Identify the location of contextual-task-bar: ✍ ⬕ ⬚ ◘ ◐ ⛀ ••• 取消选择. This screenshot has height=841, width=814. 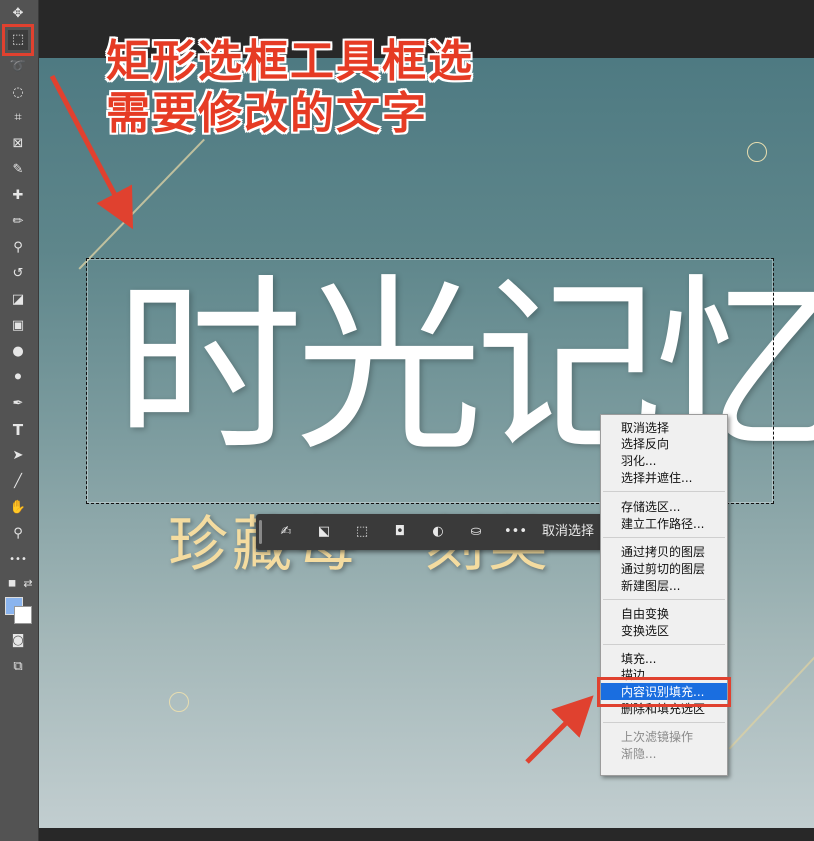
(430, 532).